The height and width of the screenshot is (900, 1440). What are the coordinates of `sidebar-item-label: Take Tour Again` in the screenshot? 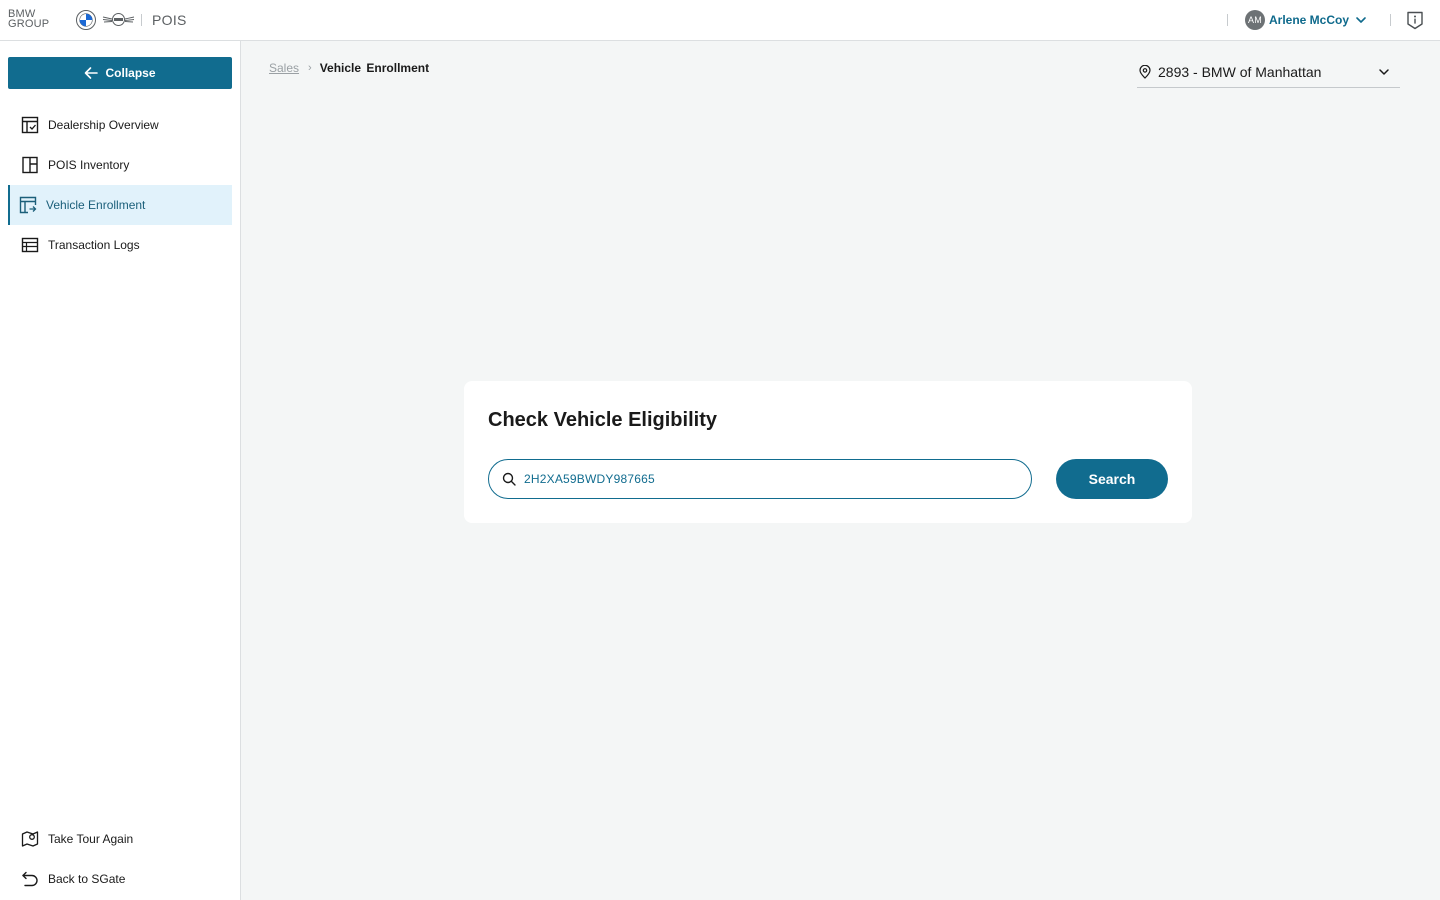 It's located at (91, 839).